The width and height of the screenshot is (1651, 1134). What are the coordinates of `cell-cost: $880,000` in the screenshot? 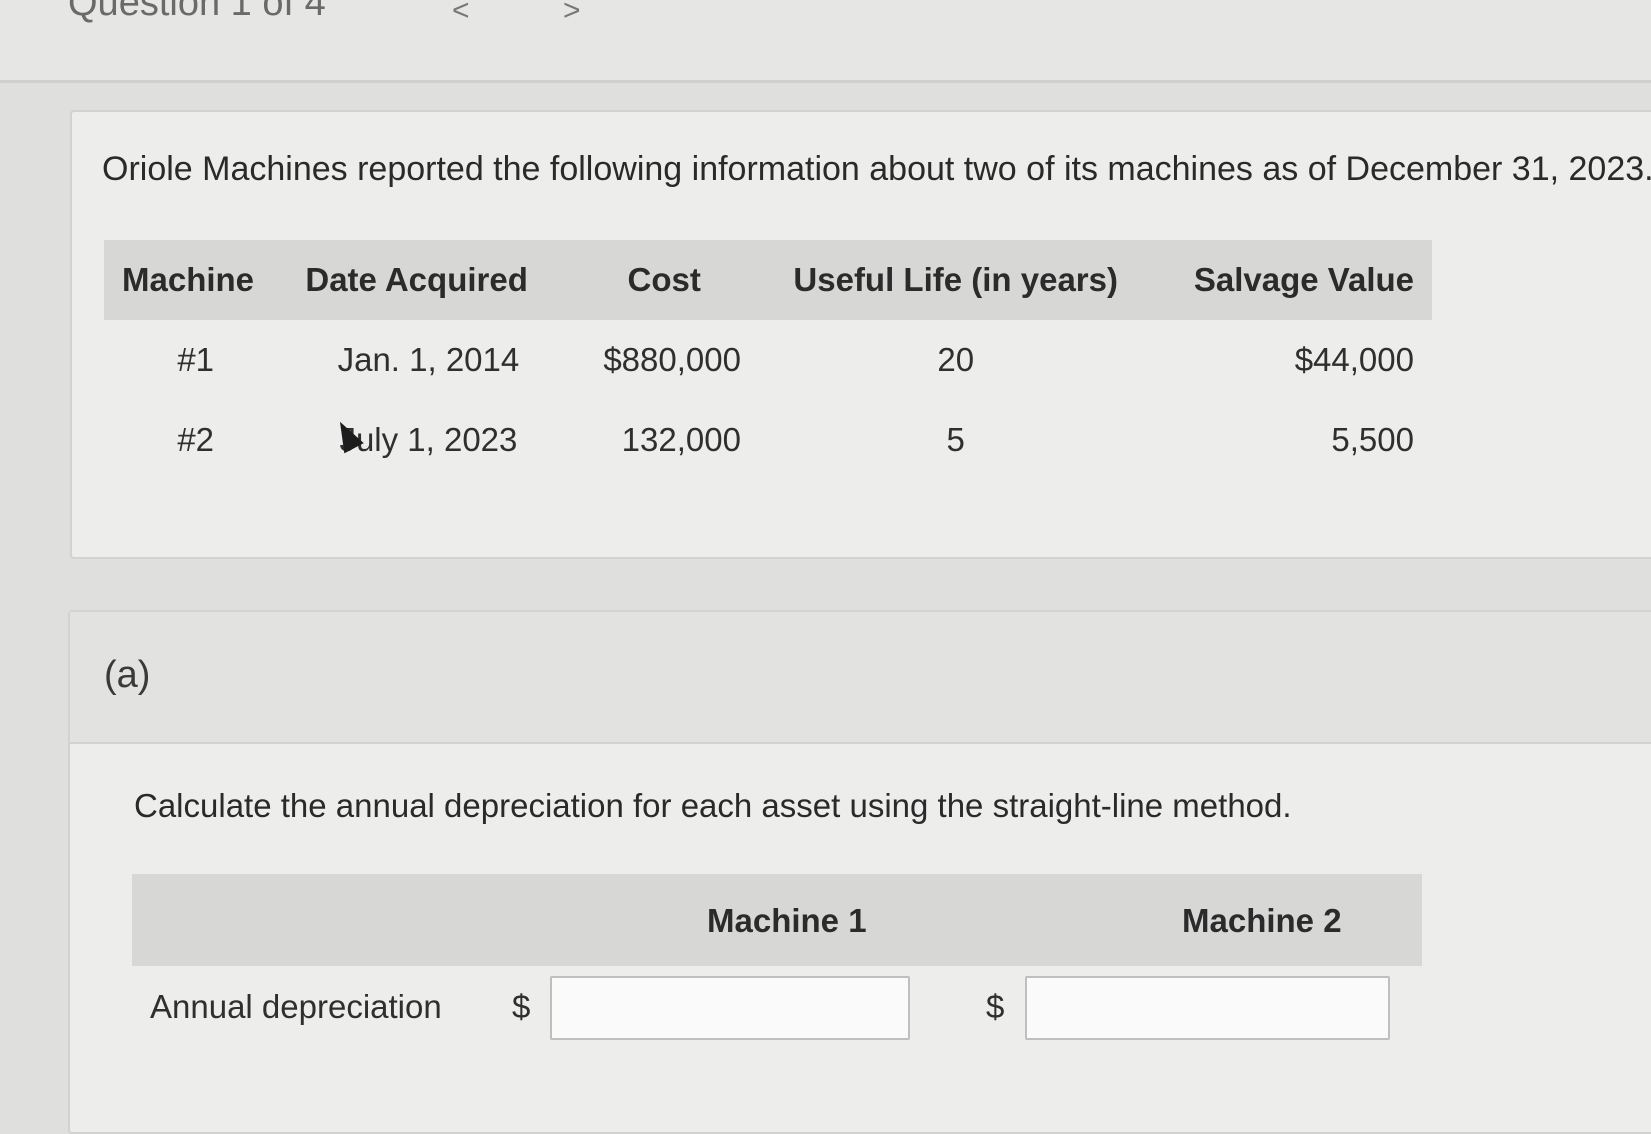 It's located at (672, 359).